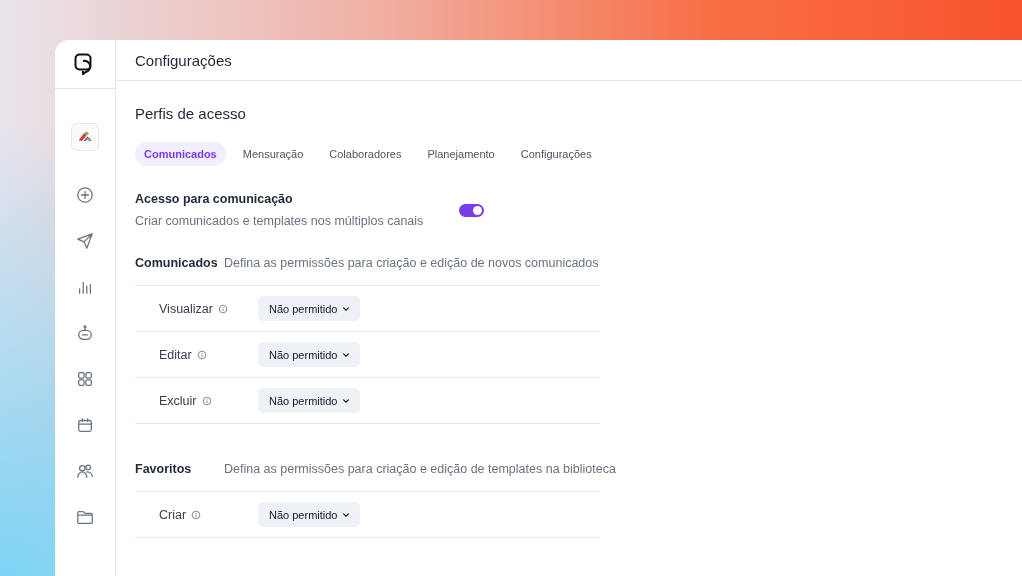  I want to click on permission-label: Criar, so click(173, 514).